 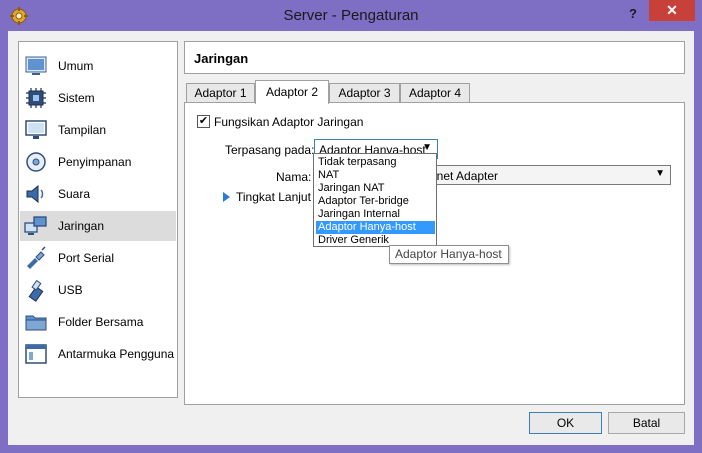 What do you see at coordinates (76, 66) in the screenshot?
I see `sidebar-item-label: Umum` at bounding box center [76, 66].